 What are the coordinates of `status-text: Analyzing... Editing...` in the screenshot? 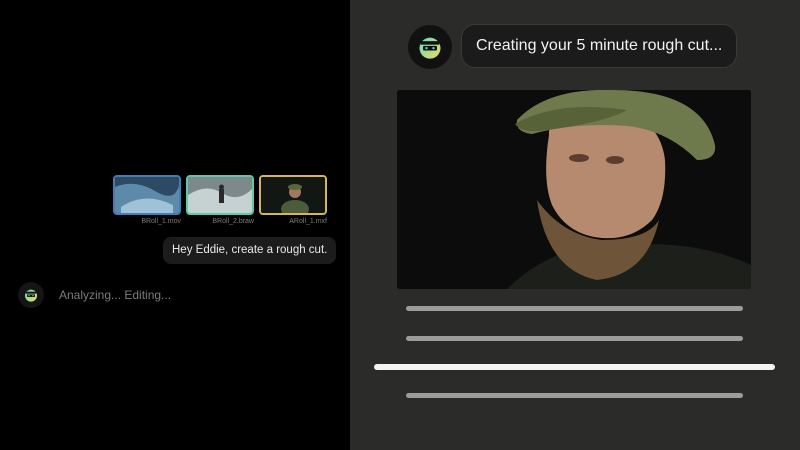 It's located at (115, 295).